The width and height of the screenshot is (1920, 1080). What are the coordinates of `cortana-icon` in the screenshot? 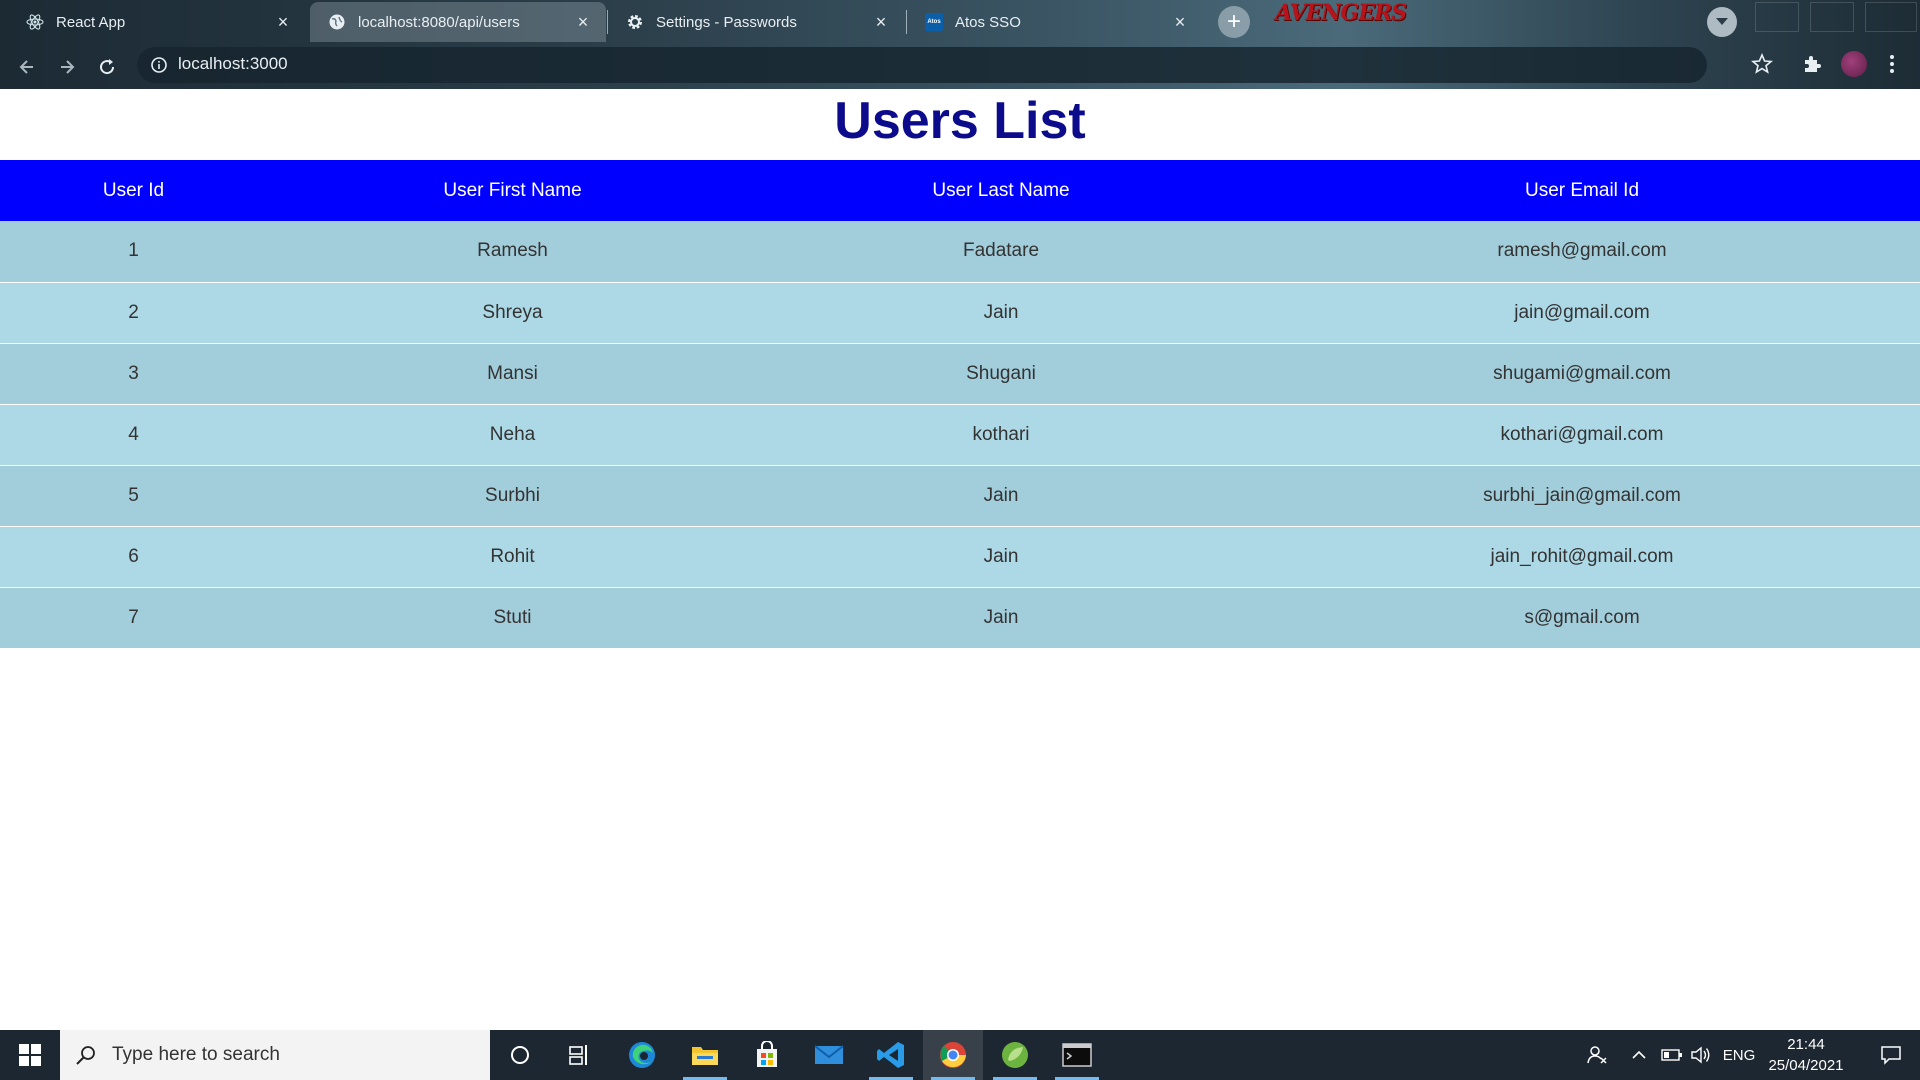 It's located at (520, 1055).